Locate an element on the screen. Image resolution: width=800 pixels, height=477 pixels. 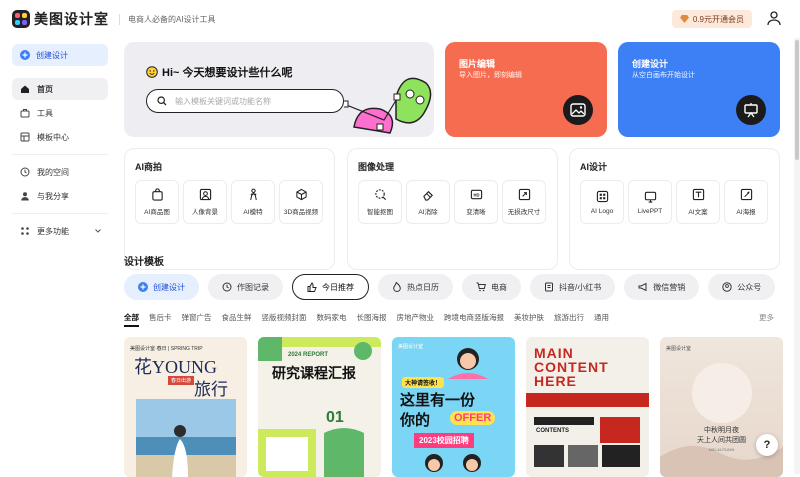
sidebar-create-label: 创建设计 is located at coordinates (52, 55).